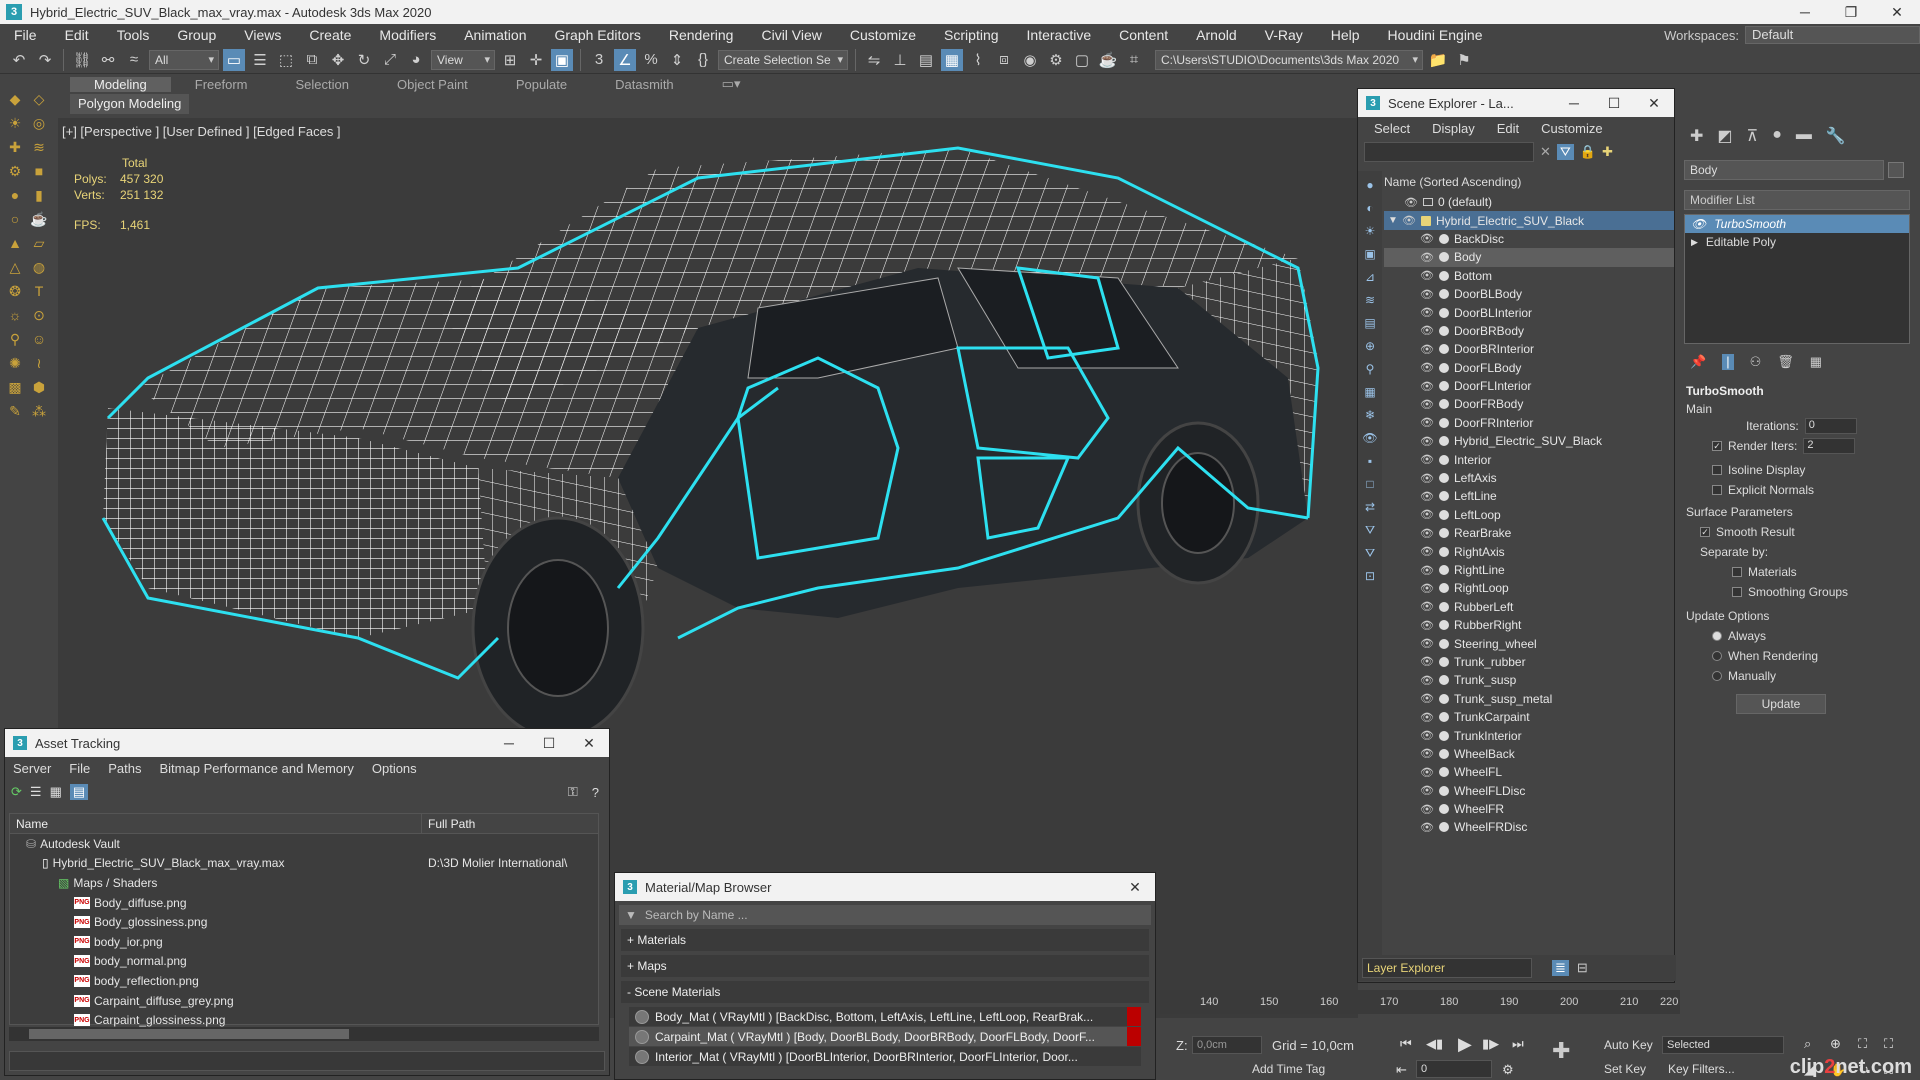 Image resolution: width=1920 pixels, height=1080 pixels. I want to click on scene-object-row: 👁 Interior, so click(1529, 459).